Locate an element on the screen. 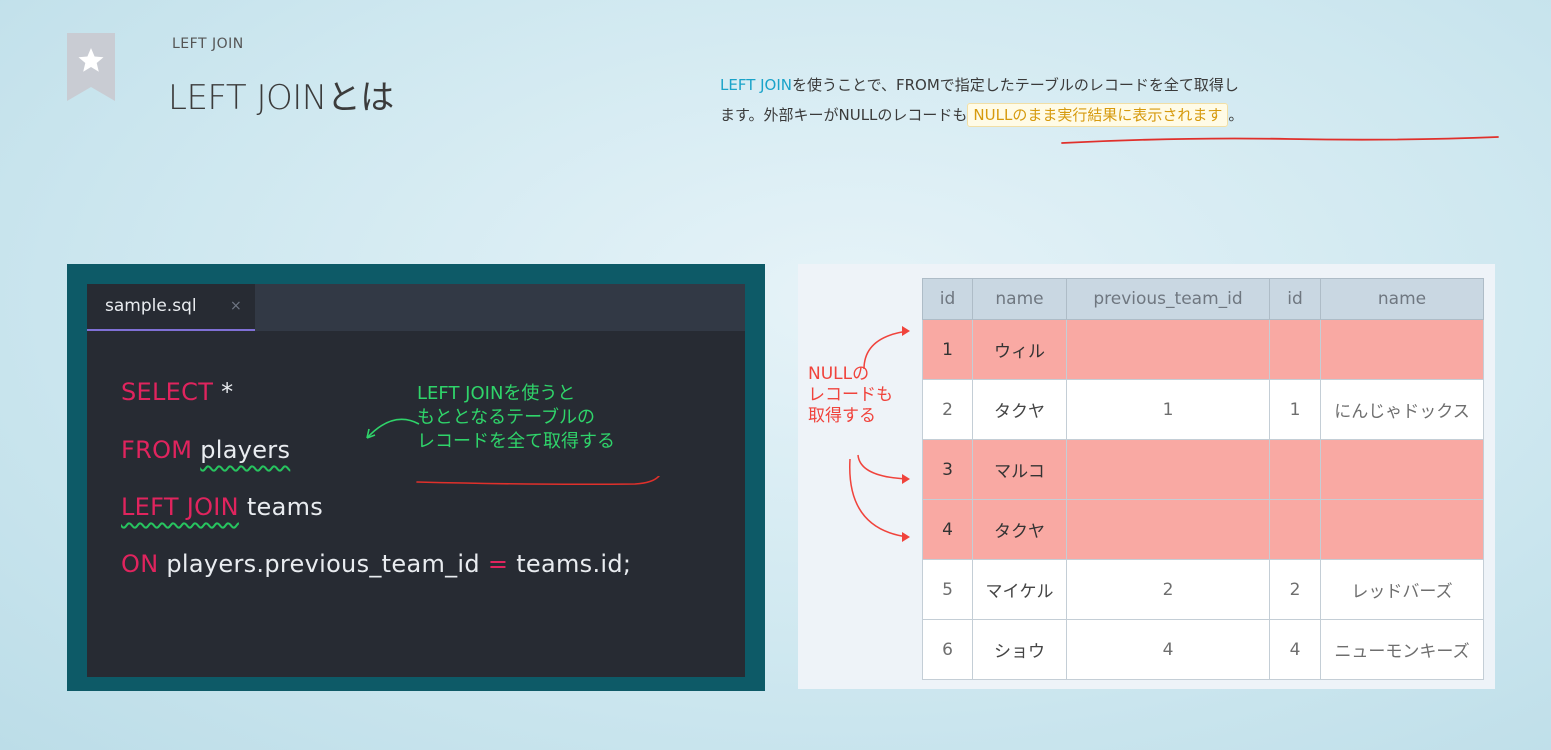  column-header: previous_team_id is located at coordinates (1168, 299).